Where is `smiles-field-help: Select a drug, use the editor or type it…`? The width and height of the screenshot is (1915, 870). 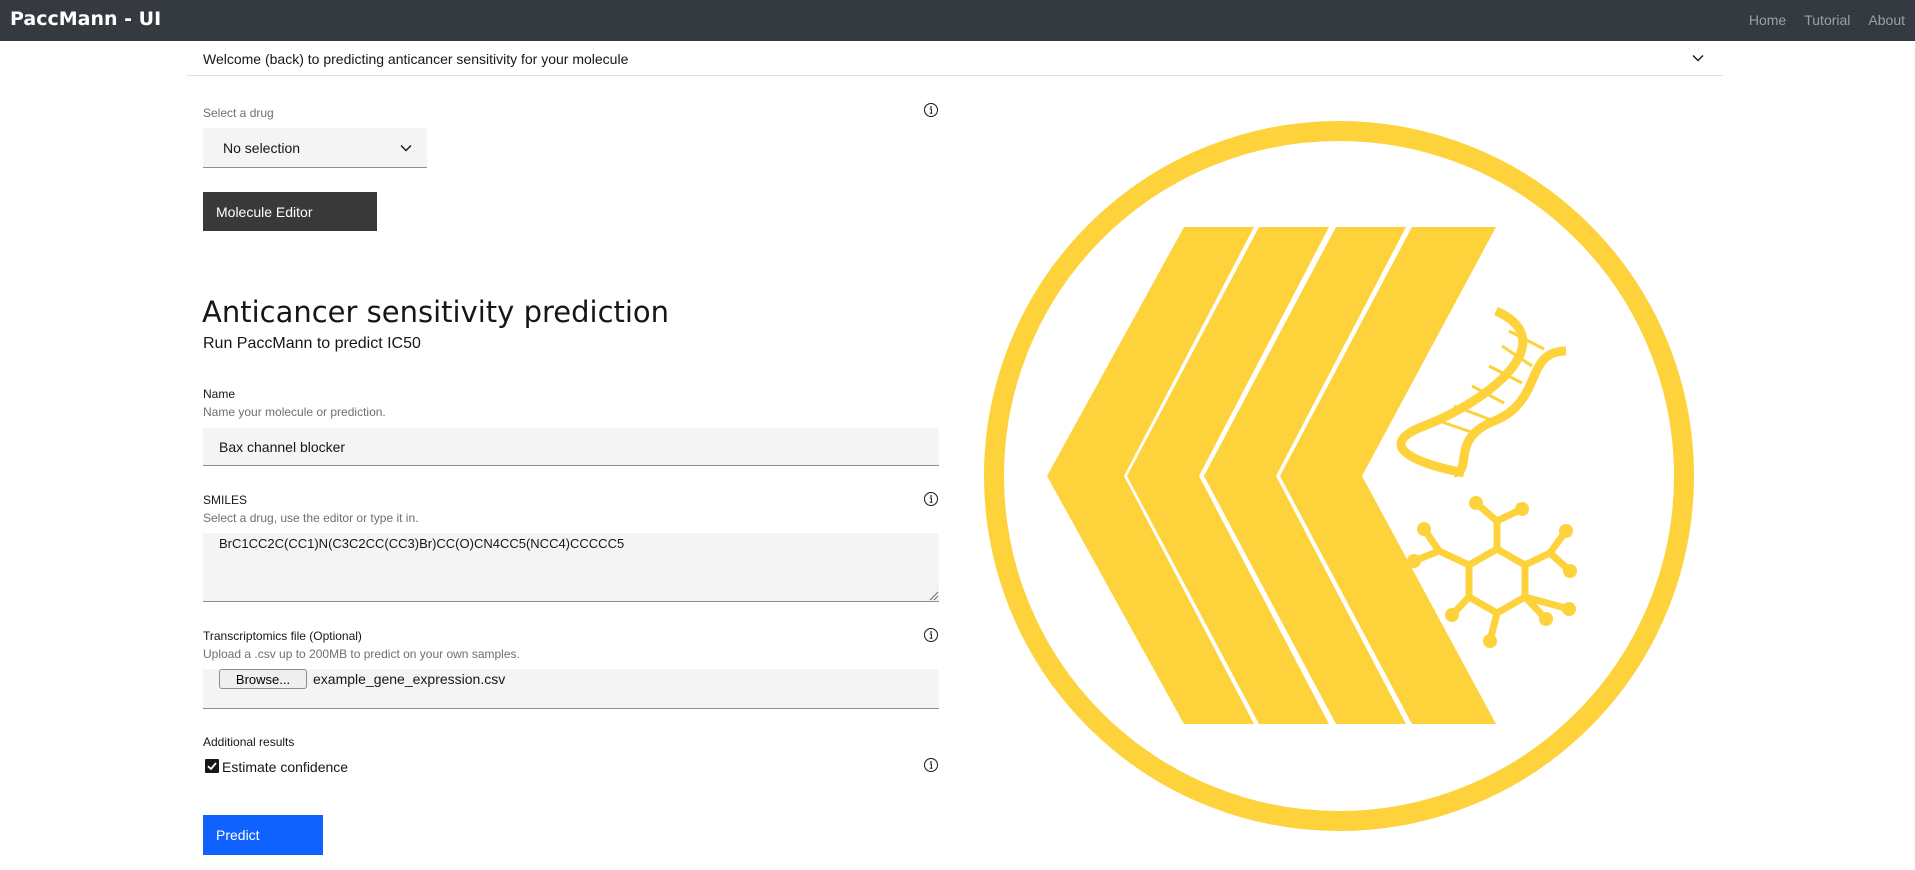 smiles-field-help: Select a drug, use the editor or type it… is located at coordinates (311, 518).